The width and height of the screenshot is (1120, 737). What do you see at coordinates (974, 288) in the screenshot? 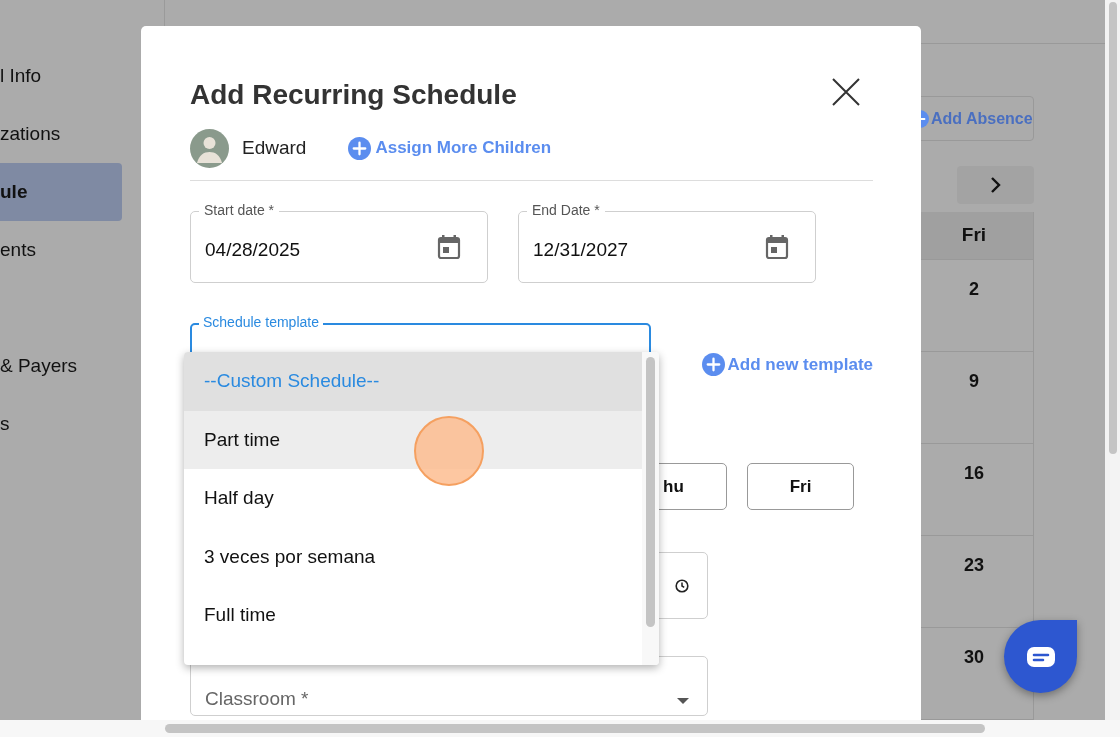
I see `day-number: 2` at bounding box center [974, 288].